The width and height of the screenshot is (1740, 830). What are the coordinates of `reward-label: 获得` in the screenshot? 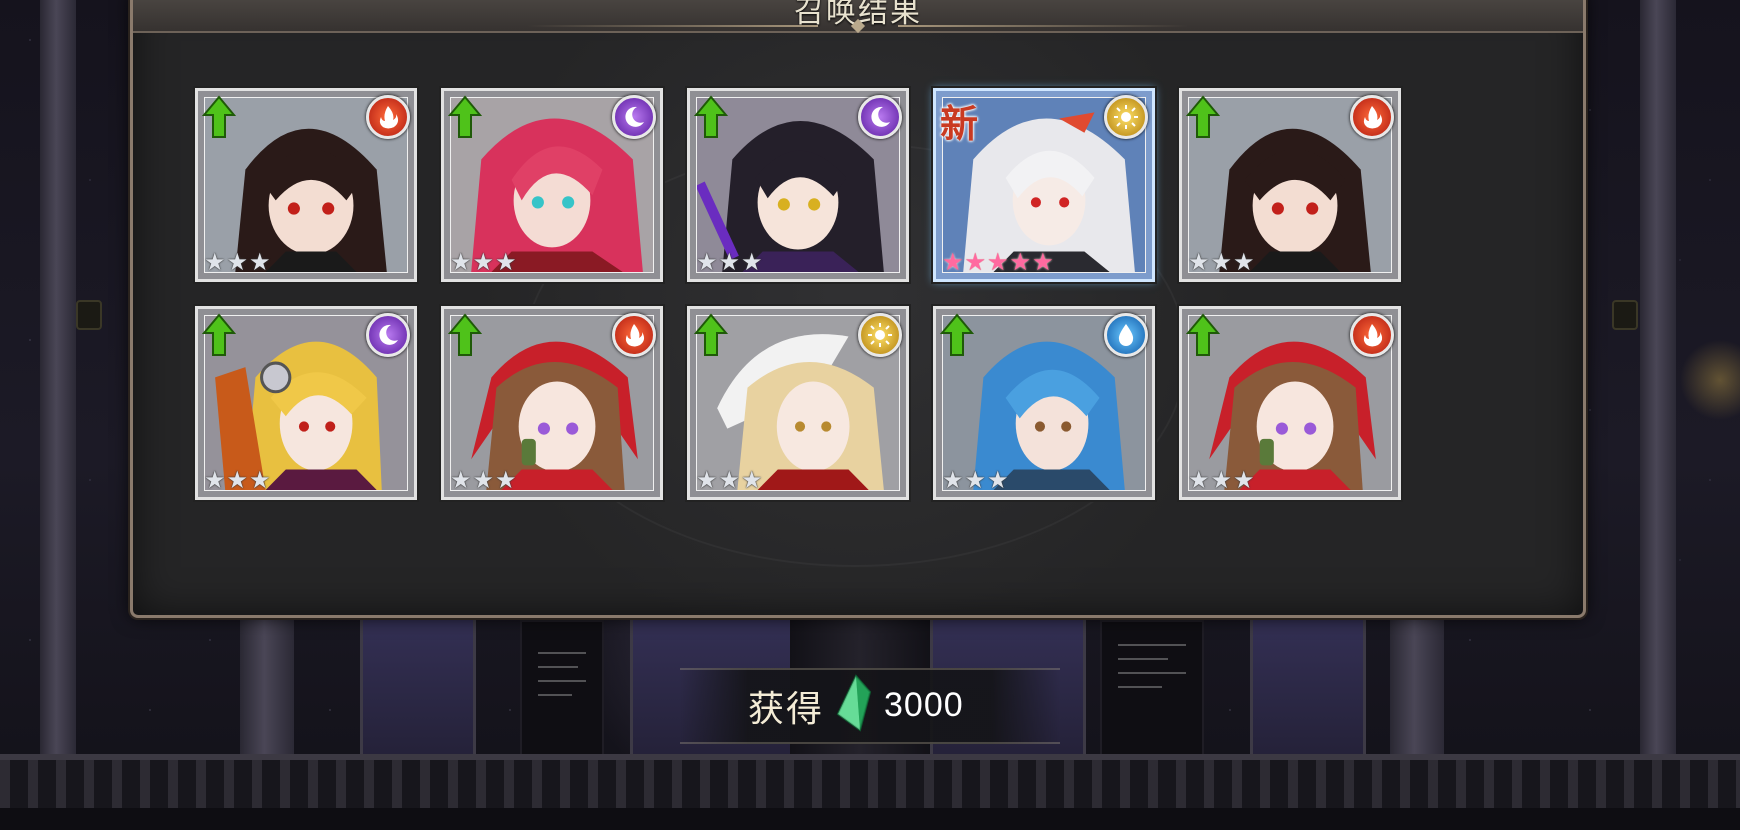 It's located at (786, 709).